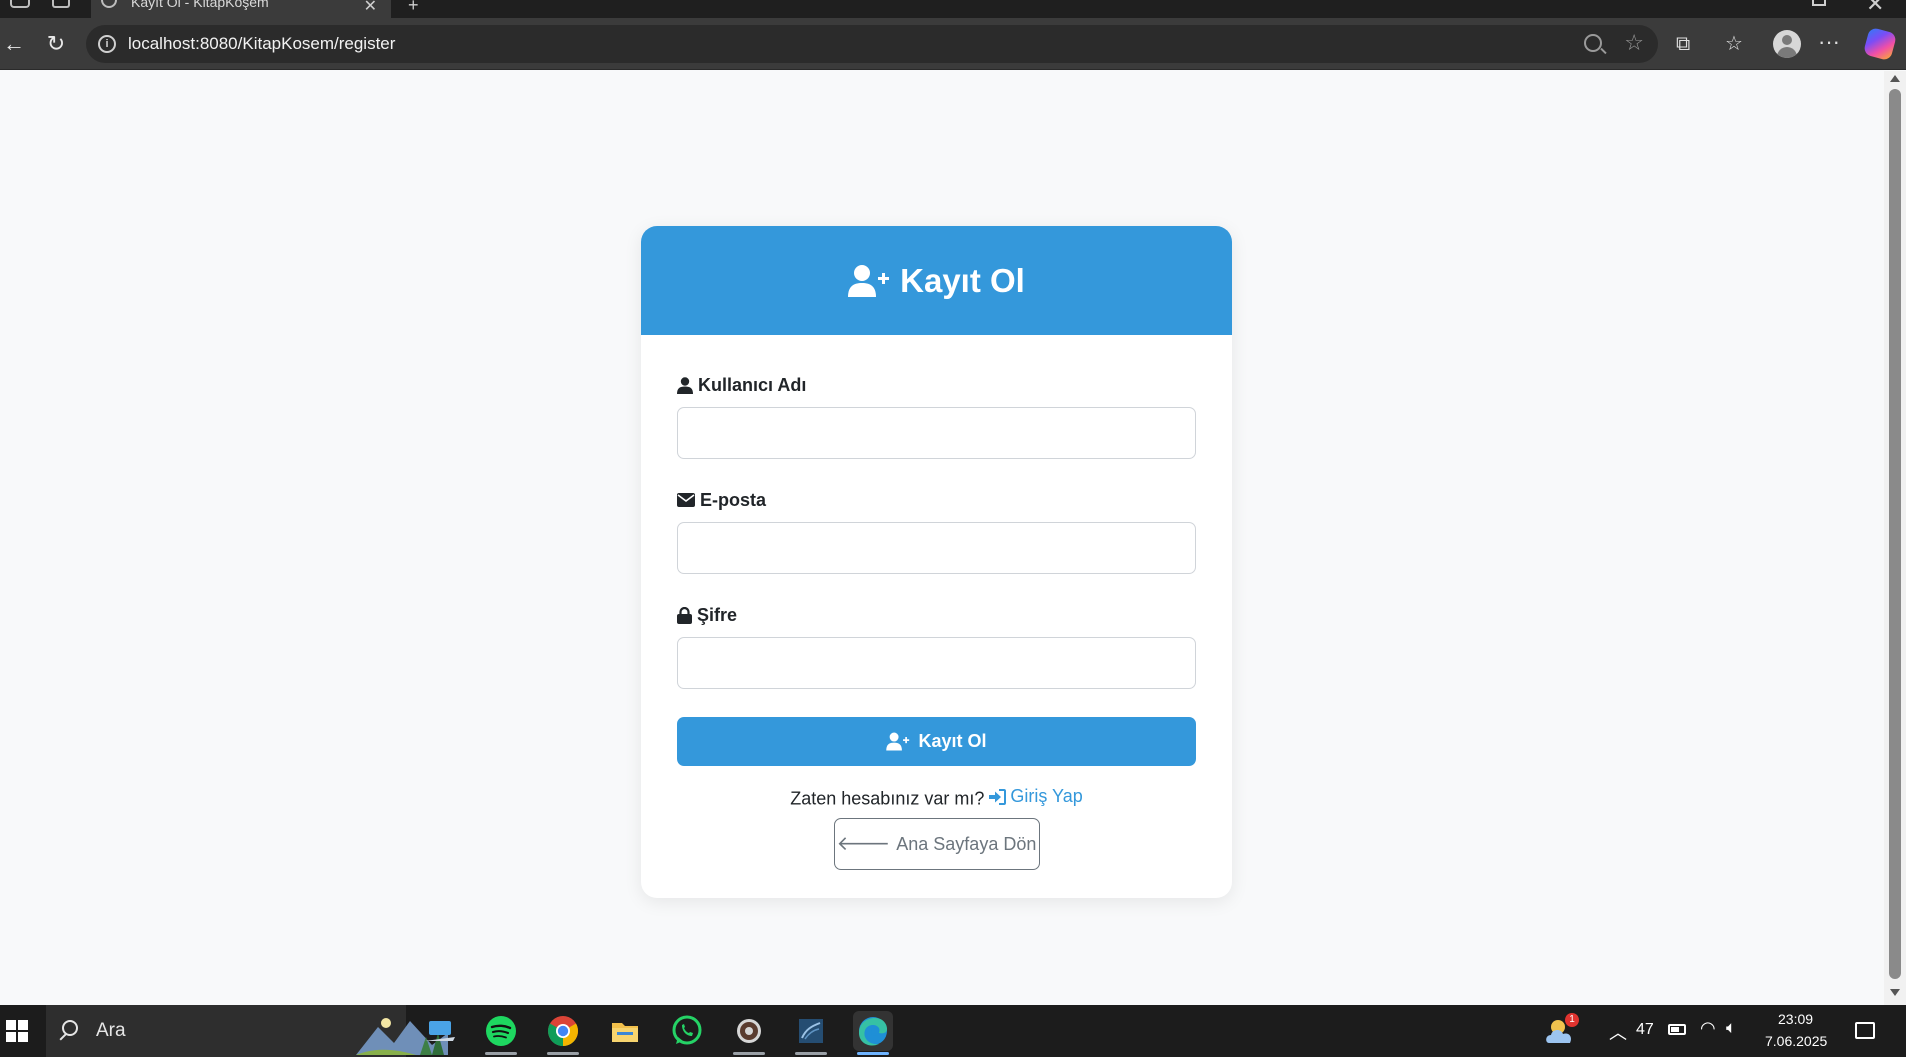 The image size is (1906, 1057). What do you see at coordinates (1895, 992) in the screenshot?
I see `scroll-down-arrow-icon` at bounding box center [1895, 992].